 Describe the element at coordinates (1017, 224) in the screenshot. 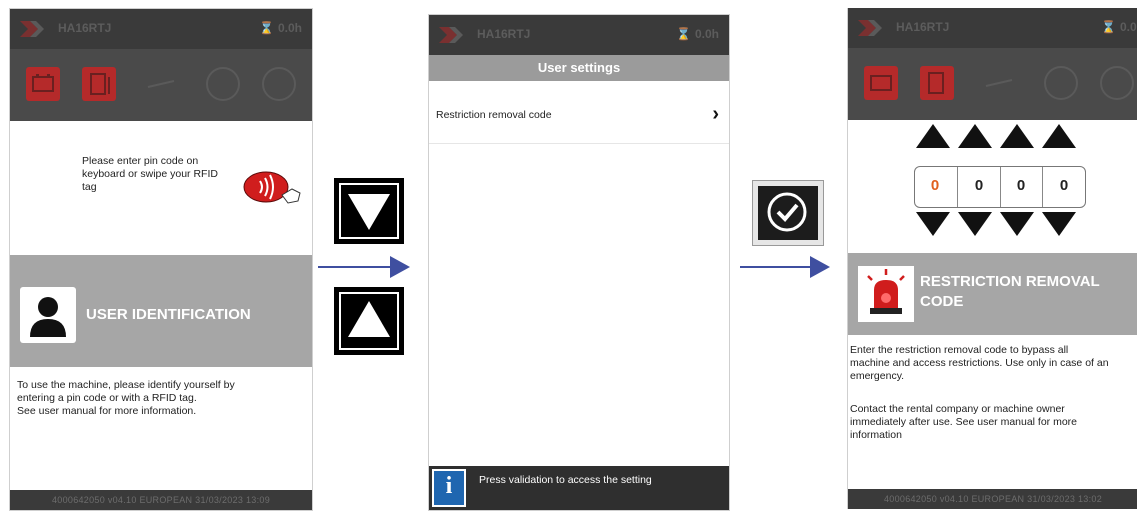

I see `digit-3-down-button` at that location.